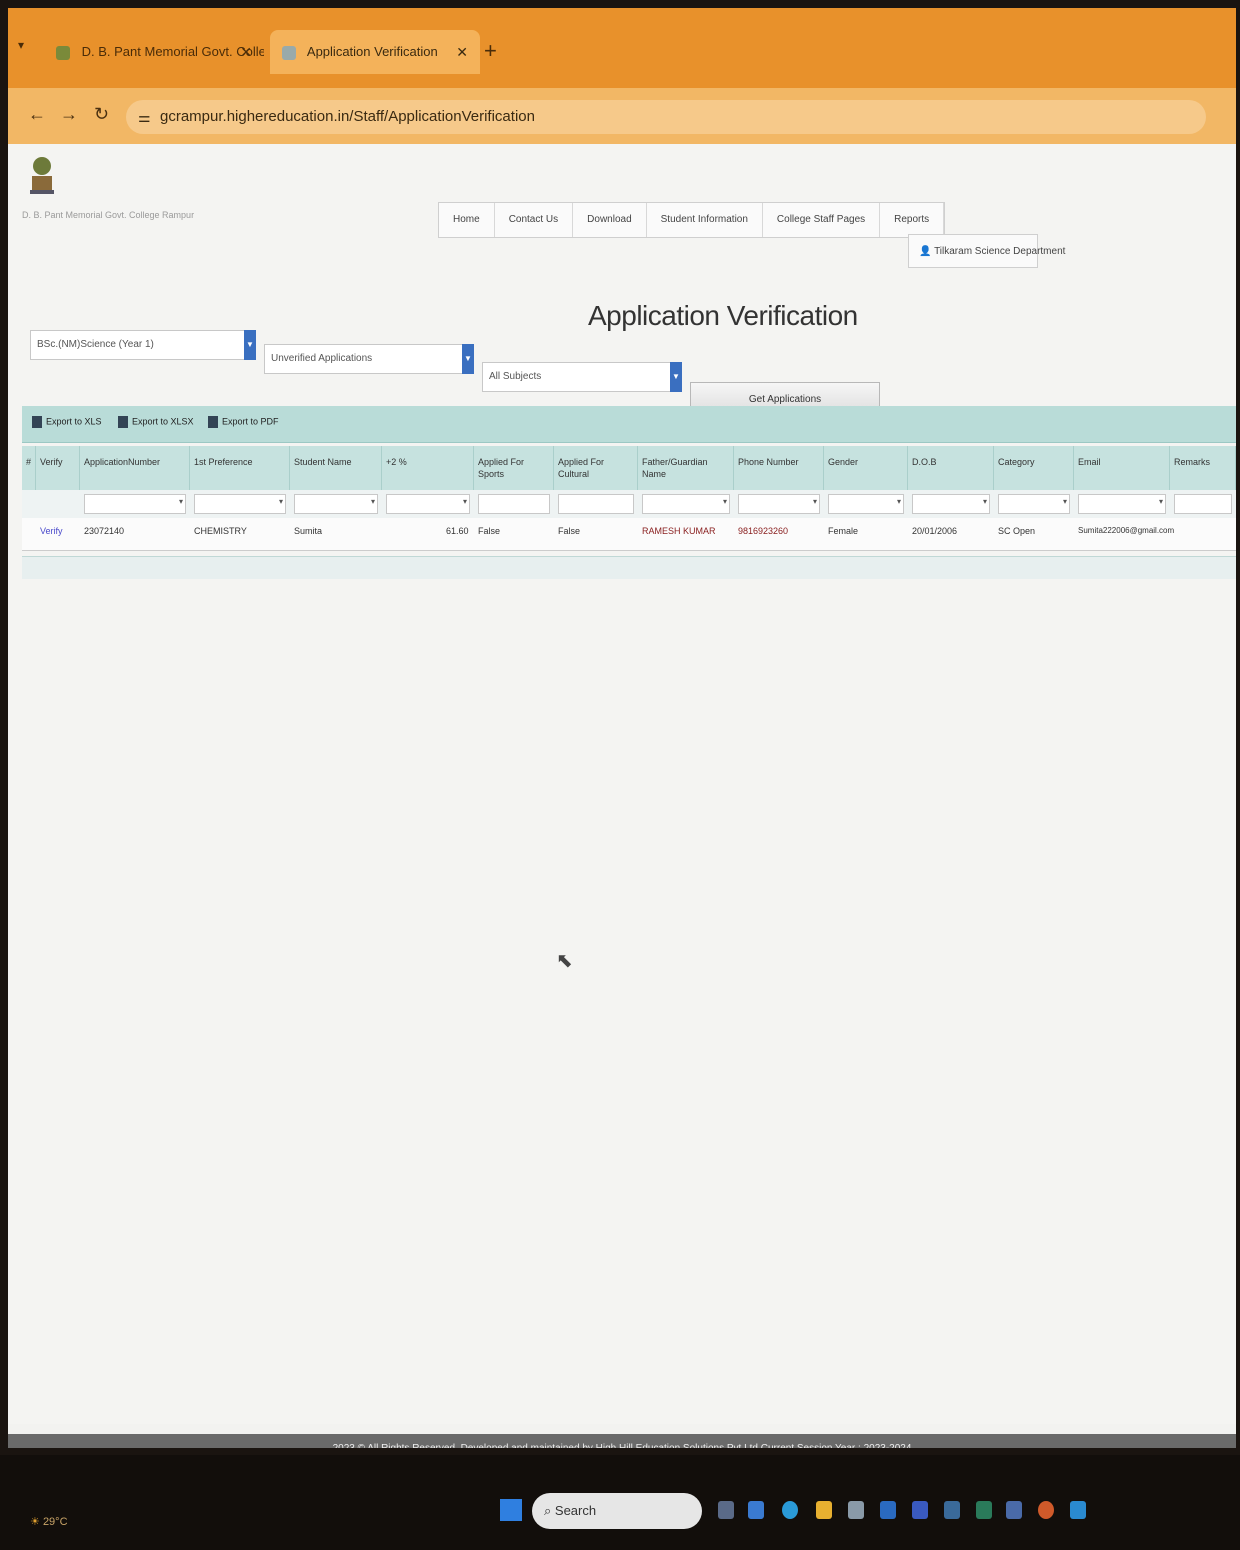 Image resolution: width=1240 pixels, height=1550 pixels. Describe the element at coordinates (1122, 504) in the screenshot. I see `filter-email: ▾` at that location.